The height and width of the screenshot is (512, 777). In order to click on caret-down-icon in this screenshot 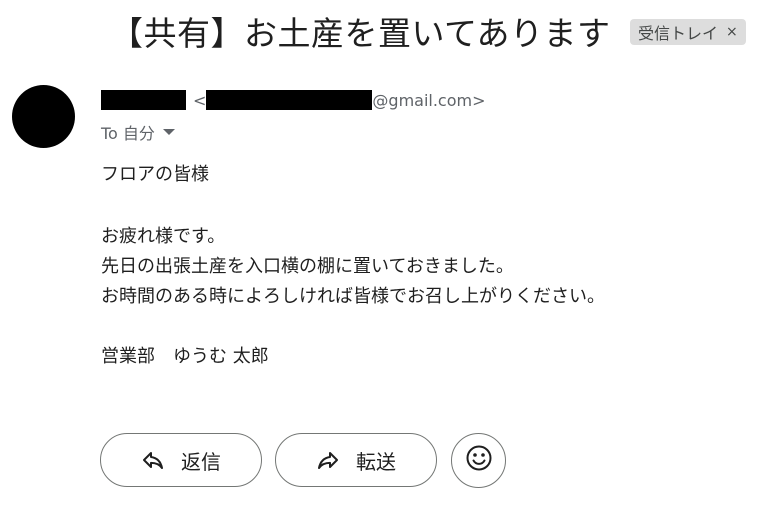, I will do `click(168, 132)`.